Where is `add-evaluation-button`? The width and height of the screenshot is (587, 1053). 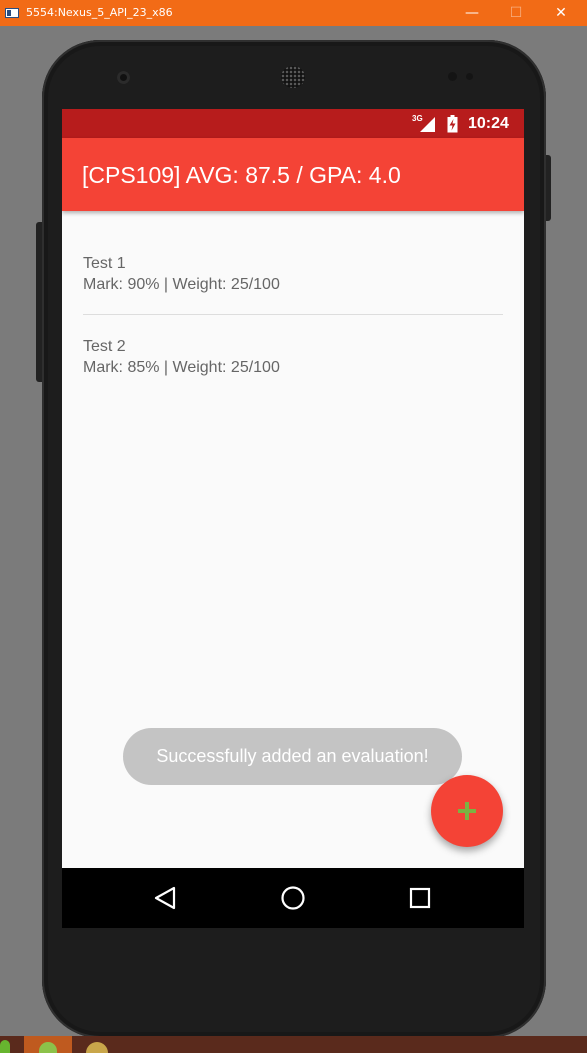
add-evaluation-button is located at coordinates (467, 811).